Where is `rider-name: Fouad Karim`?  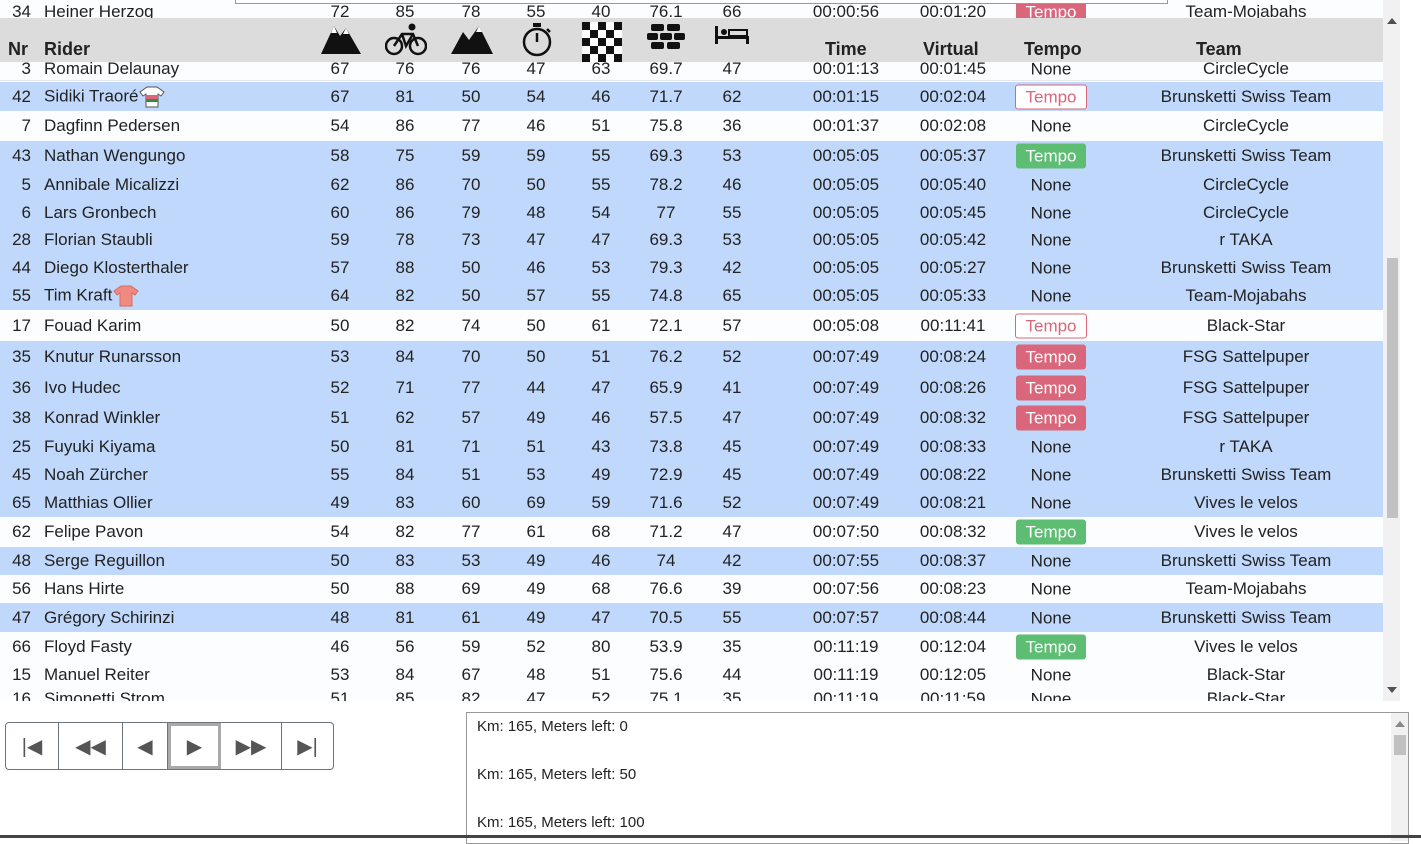
rider-name: Fouad Karim is located at coordinates (92, 325).